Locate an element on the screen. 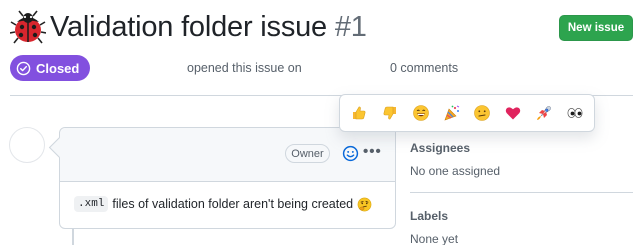 The height and width of the screenshot is (245, 633). ladybug-icon is located at coordinates (28, 27).